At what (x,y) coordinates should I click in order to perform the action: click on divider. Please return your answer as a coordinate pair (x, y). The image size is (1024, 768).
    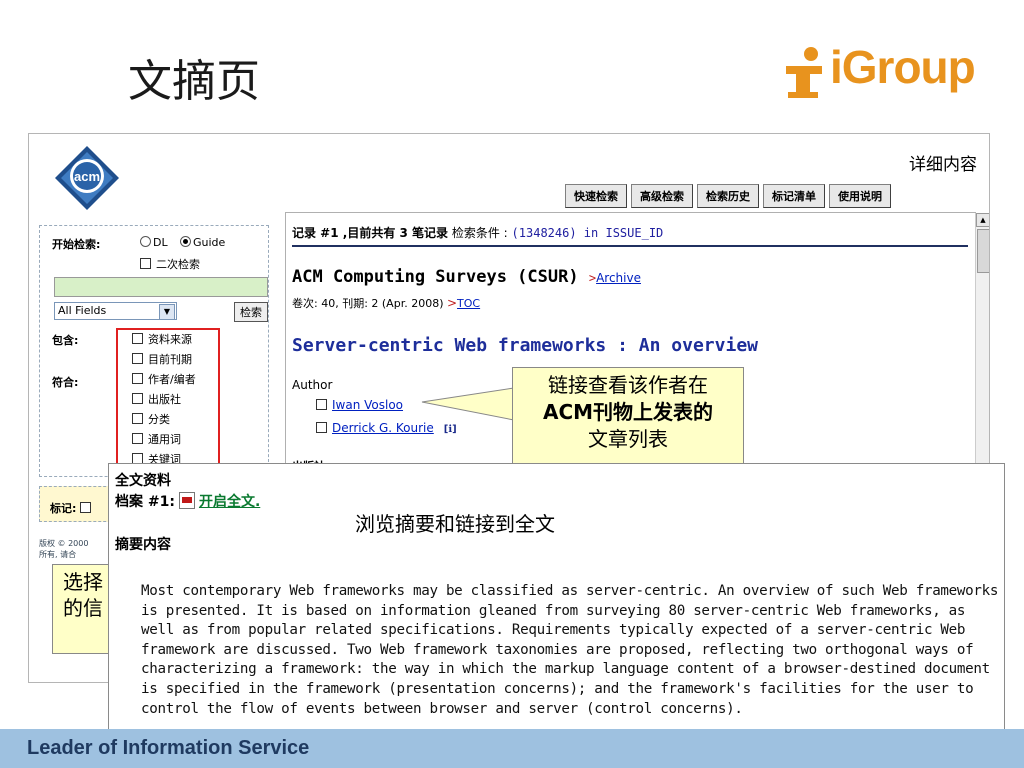
    Looking at the image, I should click on (630, 246).